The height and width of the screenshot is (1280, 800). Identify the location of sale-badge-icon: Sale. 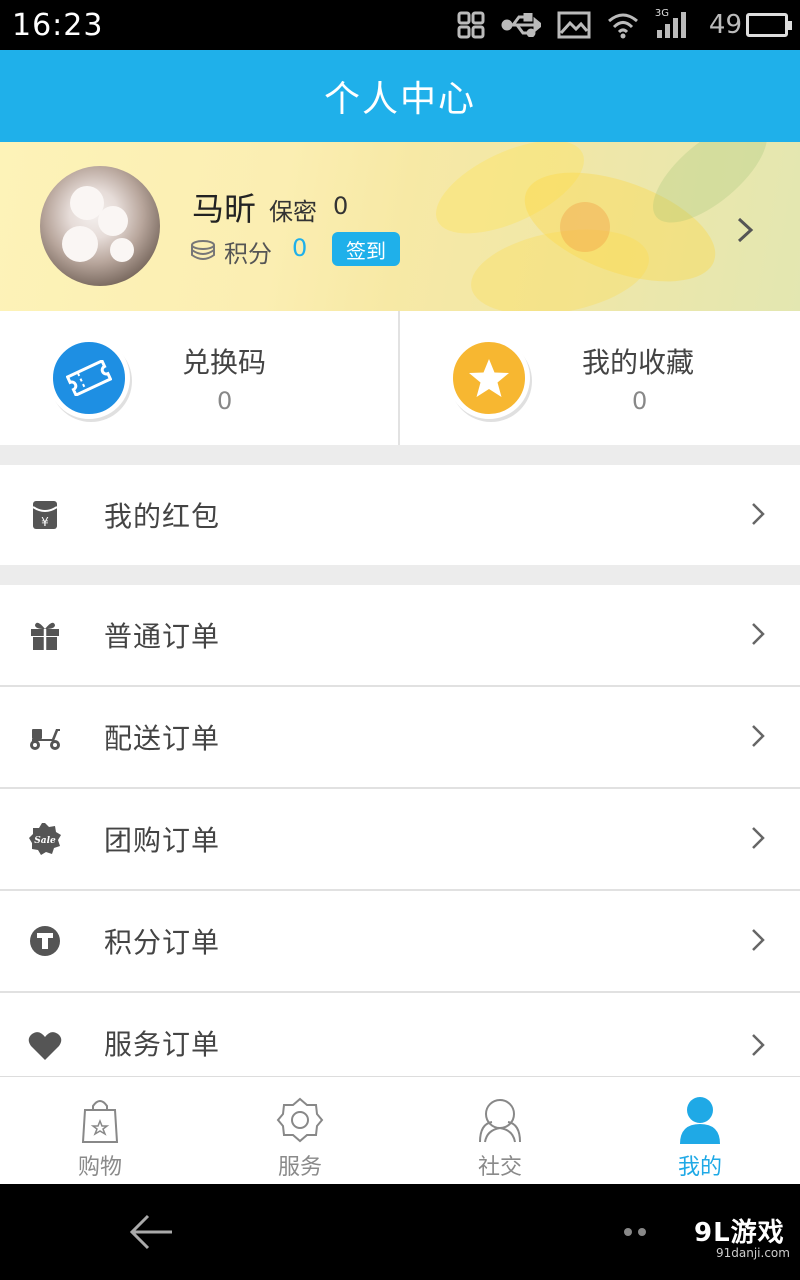
(45, 839).